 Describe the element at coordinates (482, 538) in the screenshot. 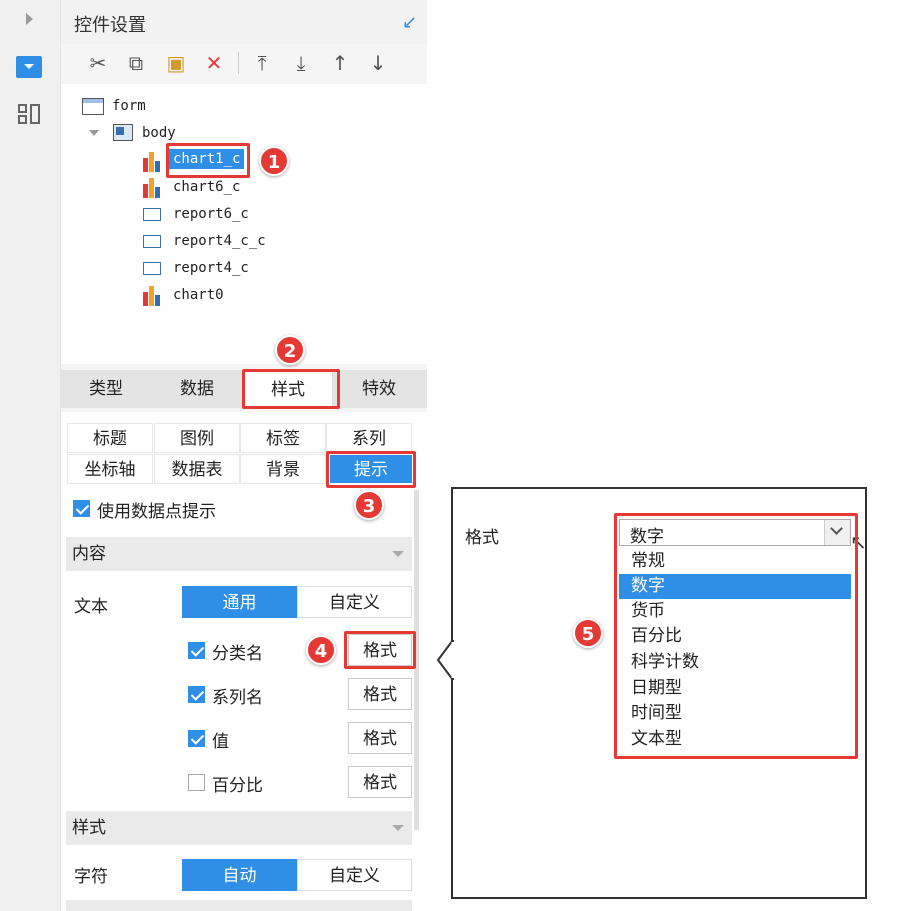

I see `format-label: 格式` at that location.